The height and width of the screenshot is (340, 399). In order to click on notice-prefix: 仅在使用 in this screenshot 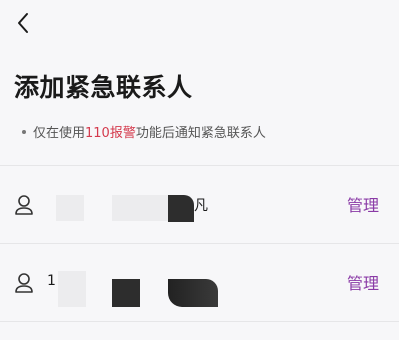, I will do `click(59, 133)`.